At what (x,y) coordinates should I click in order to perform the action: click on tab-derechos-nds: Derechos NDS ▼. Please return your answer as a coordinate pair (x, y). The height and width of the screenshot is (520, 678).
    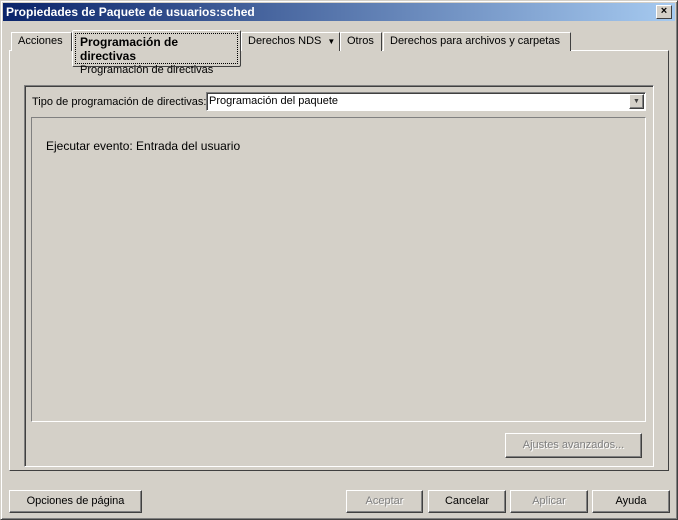
    Looking at the image, I should click on (290, 41).